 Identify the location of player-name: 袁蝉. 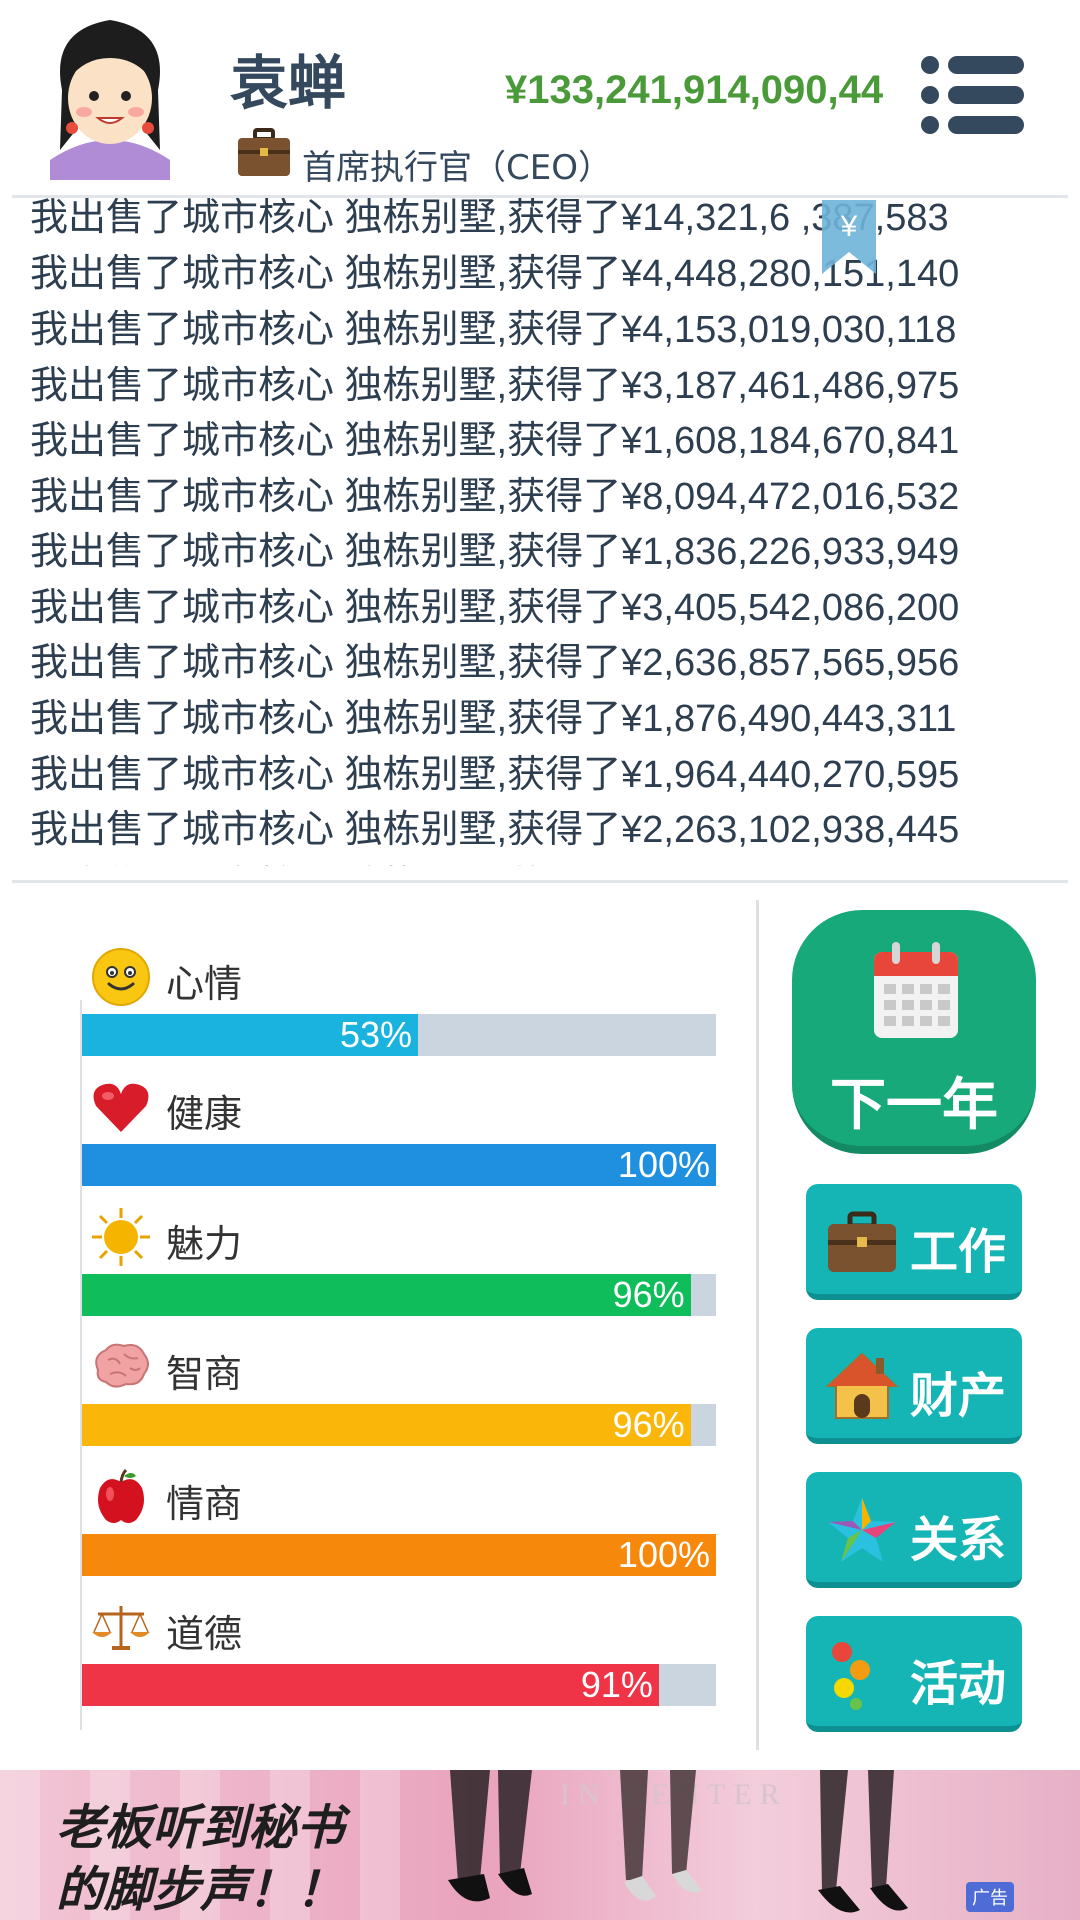
(288, 83).